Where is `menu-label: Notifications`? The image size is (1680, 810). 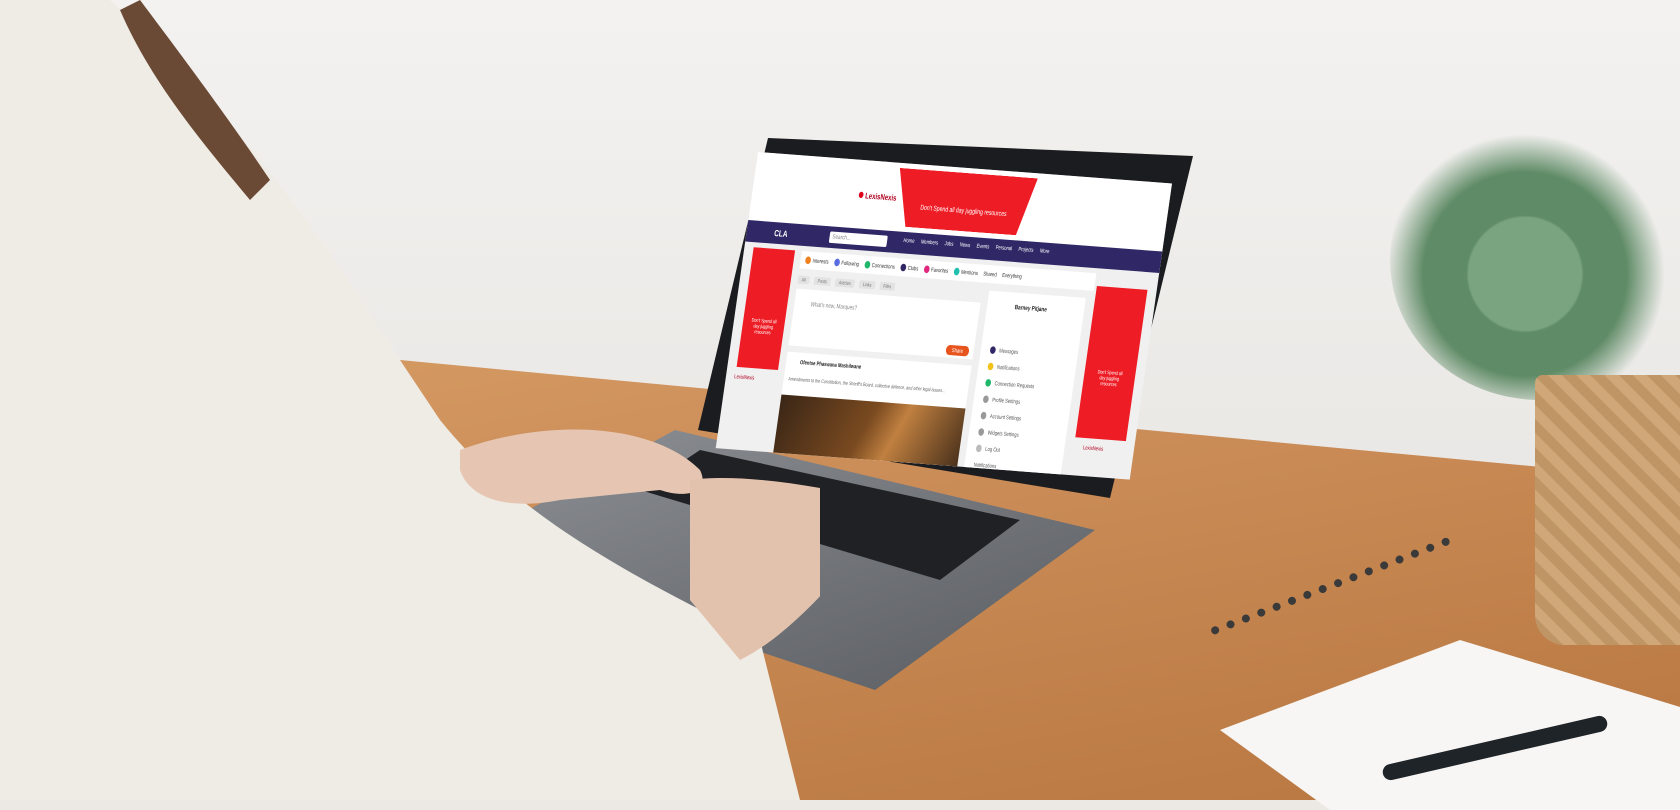
menu-label: Notifications is located at coordinates (1008, 367).